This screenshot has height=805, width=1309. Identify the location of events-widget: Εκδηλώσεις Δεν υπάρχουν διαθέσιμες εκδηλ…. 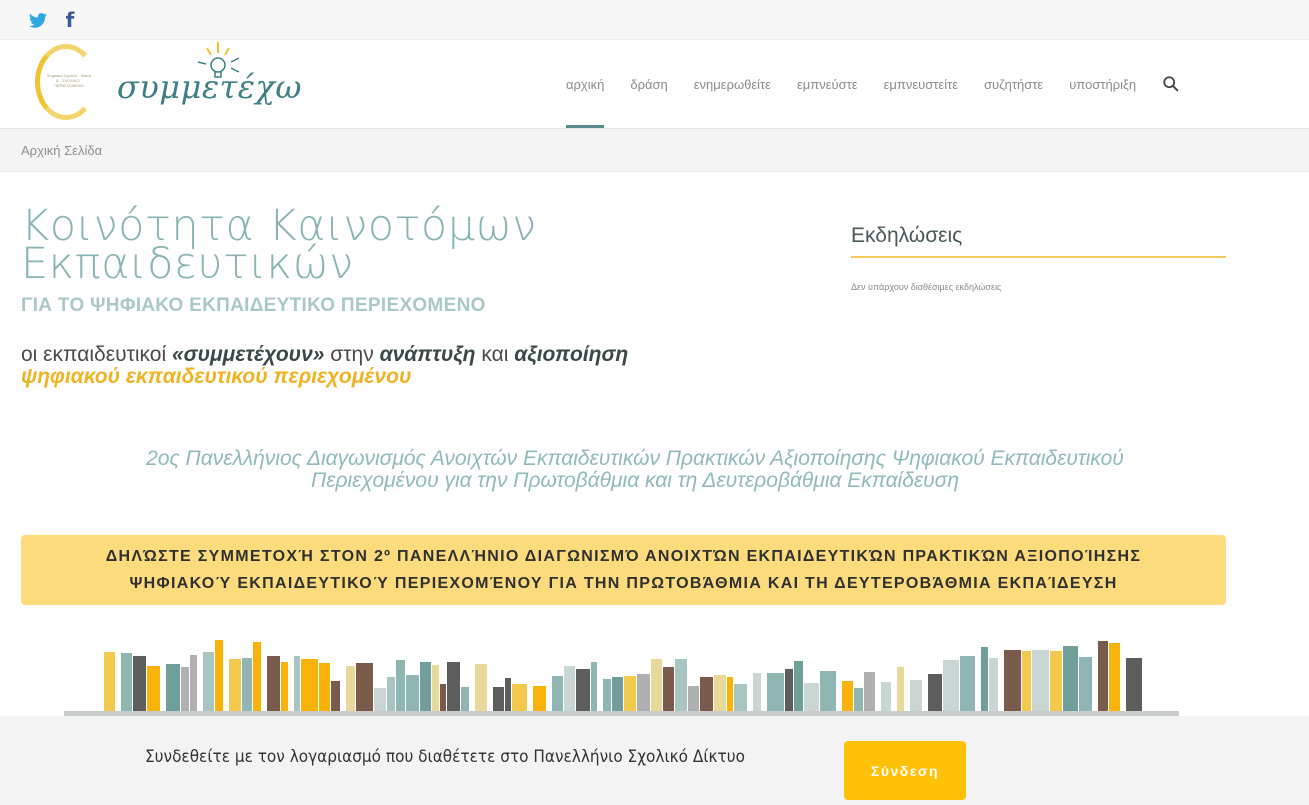
(1038, 258).